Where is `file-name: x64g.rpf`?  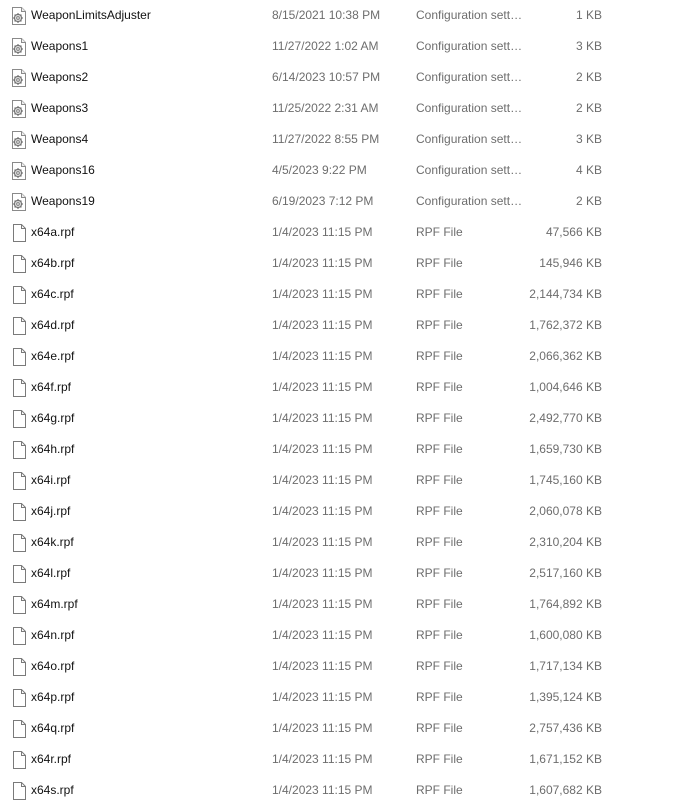
file-name: x64g.rpf is located at coordinates (53, 418).